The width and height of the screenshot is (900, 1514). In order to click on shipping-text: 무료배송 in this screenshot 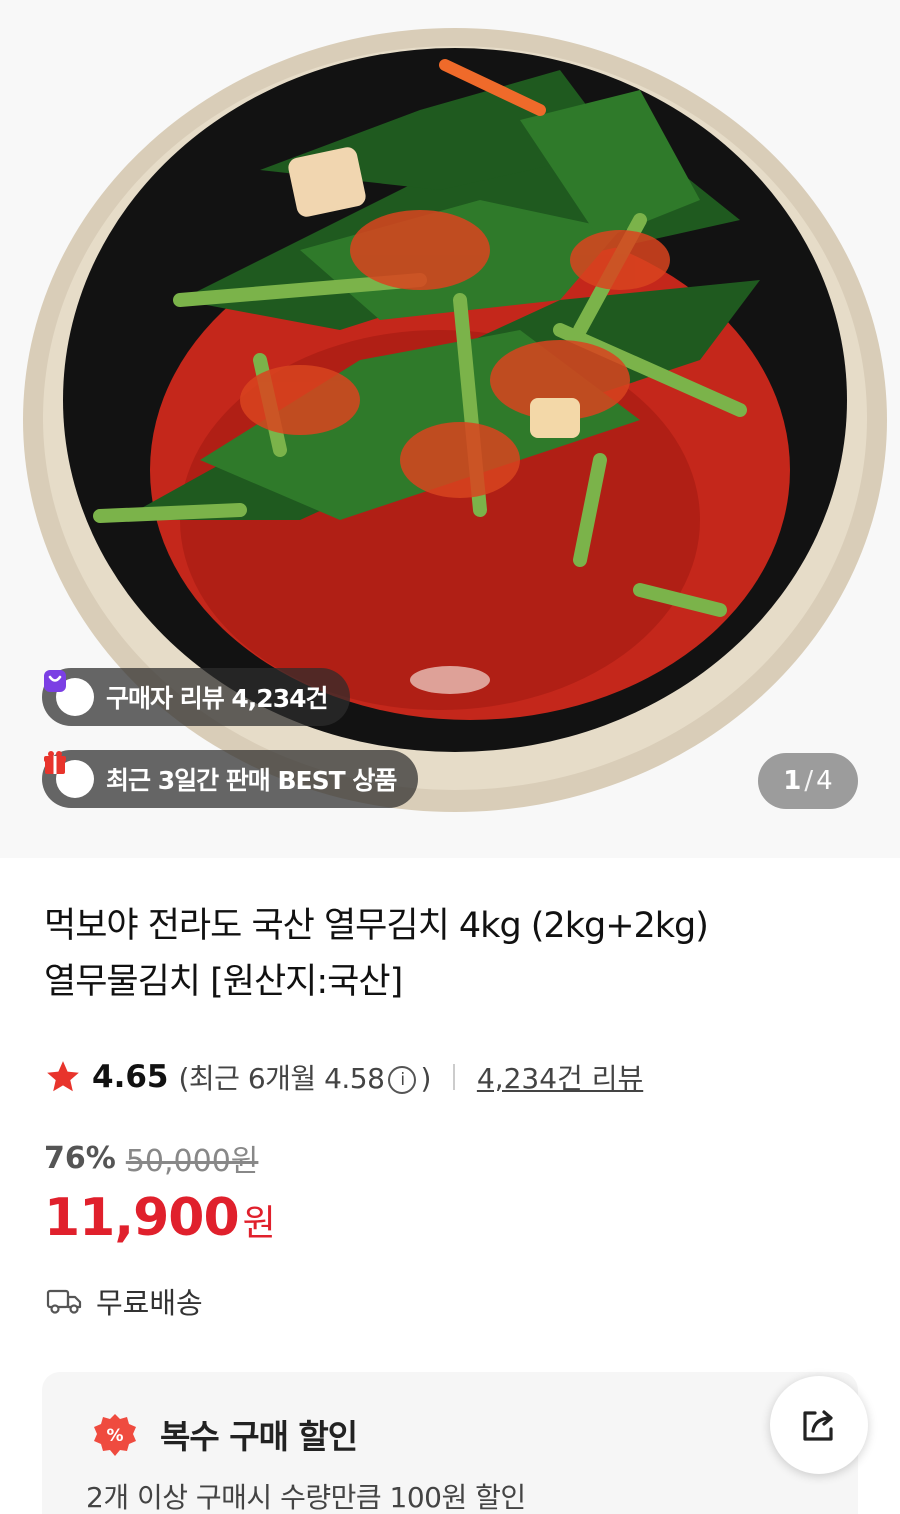, I will do `click(149, 1303)`.